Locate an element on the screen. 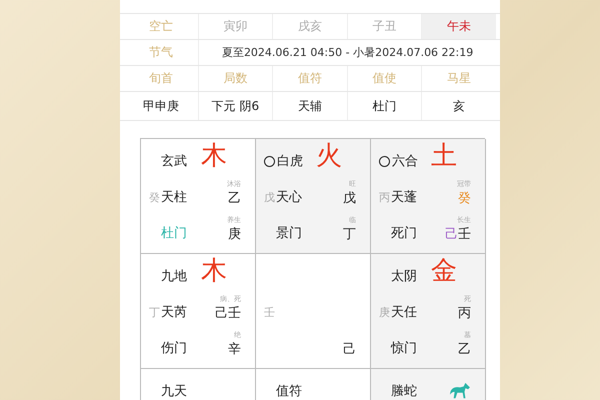  column-header: 马星 is located at coordinates (459, 78).